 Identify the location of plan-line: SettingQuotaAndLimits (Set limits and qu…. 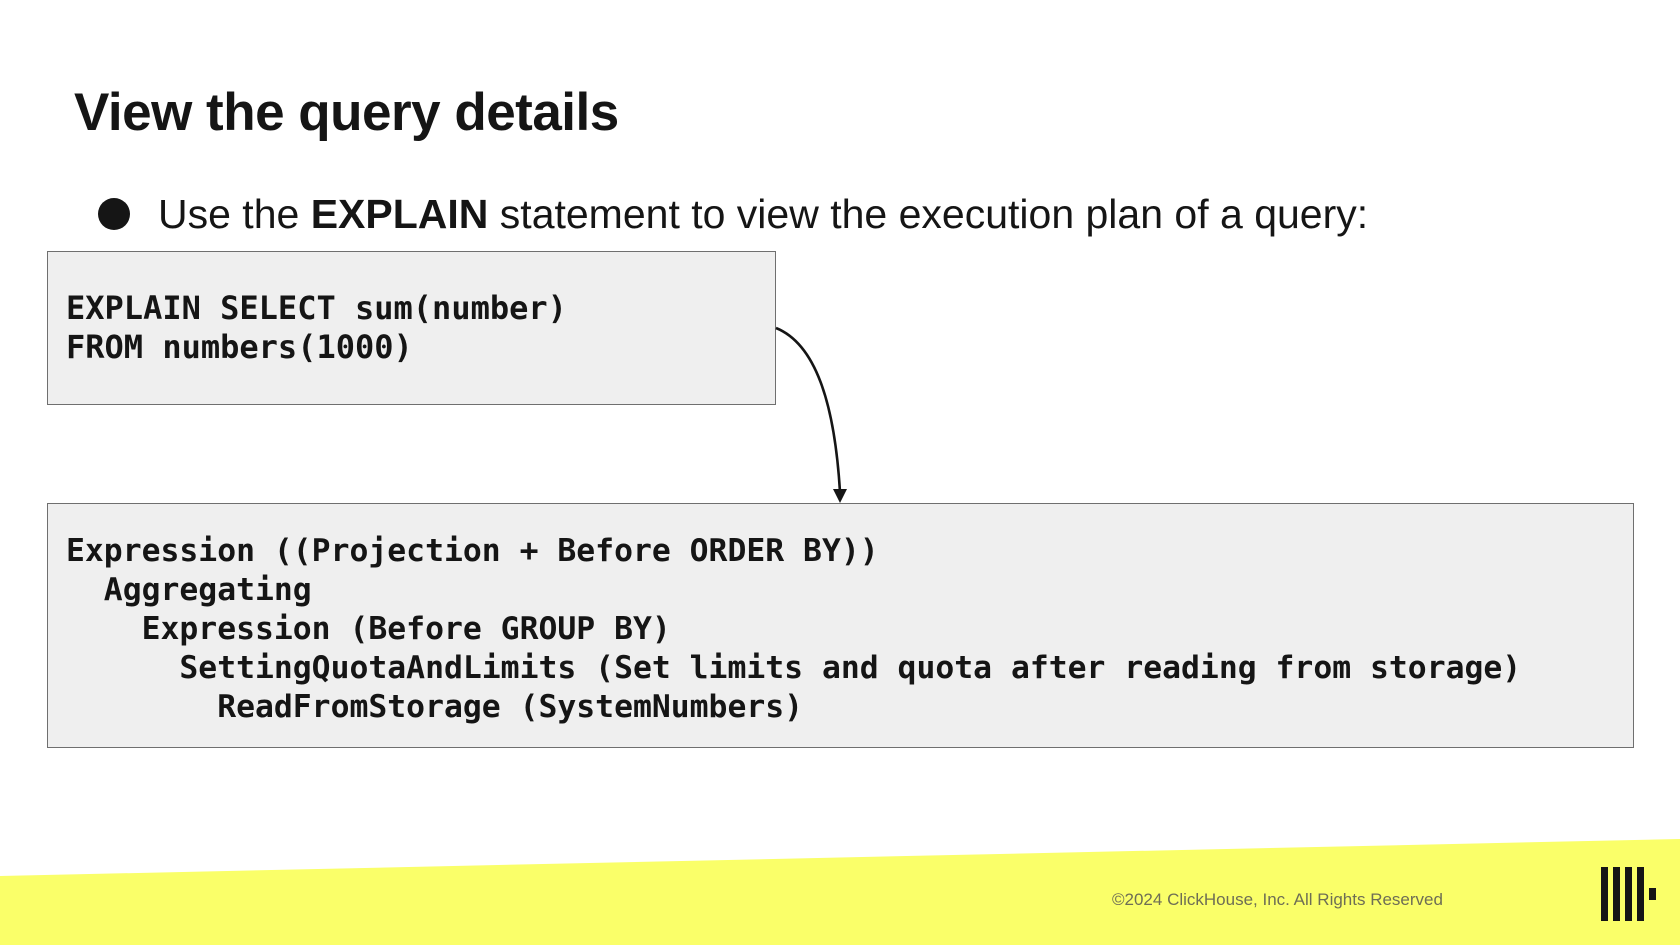
(794, 668).